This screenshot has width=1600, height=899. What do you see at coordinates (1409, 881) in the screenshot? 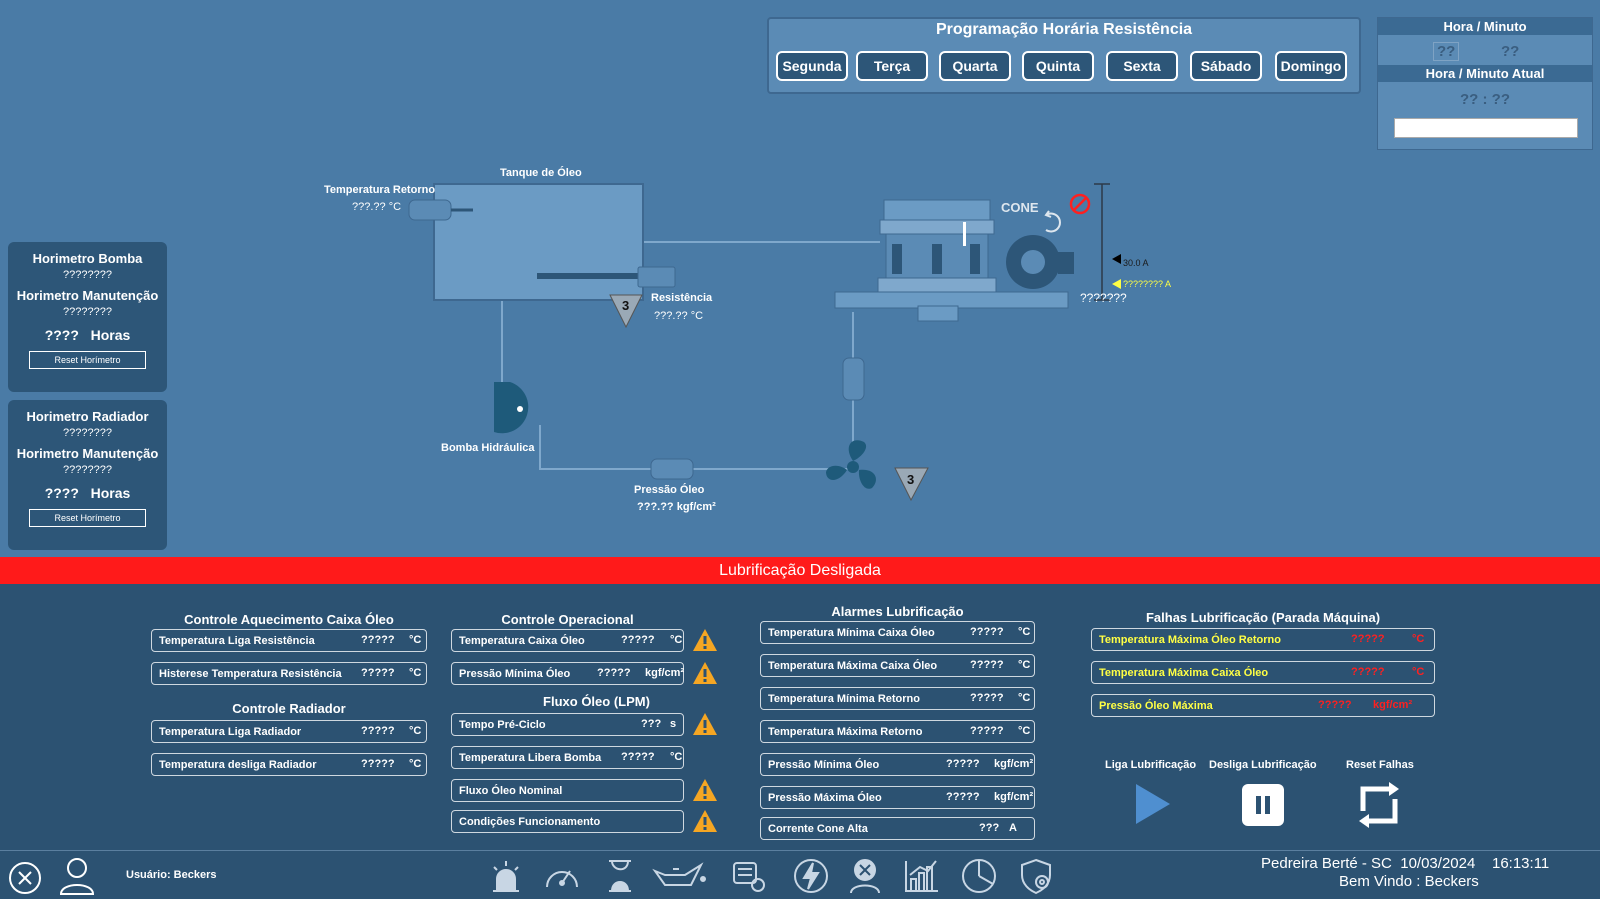
I see `welcome-text: Bem Vindo : Beckers` at bounding box center [1409, 881].